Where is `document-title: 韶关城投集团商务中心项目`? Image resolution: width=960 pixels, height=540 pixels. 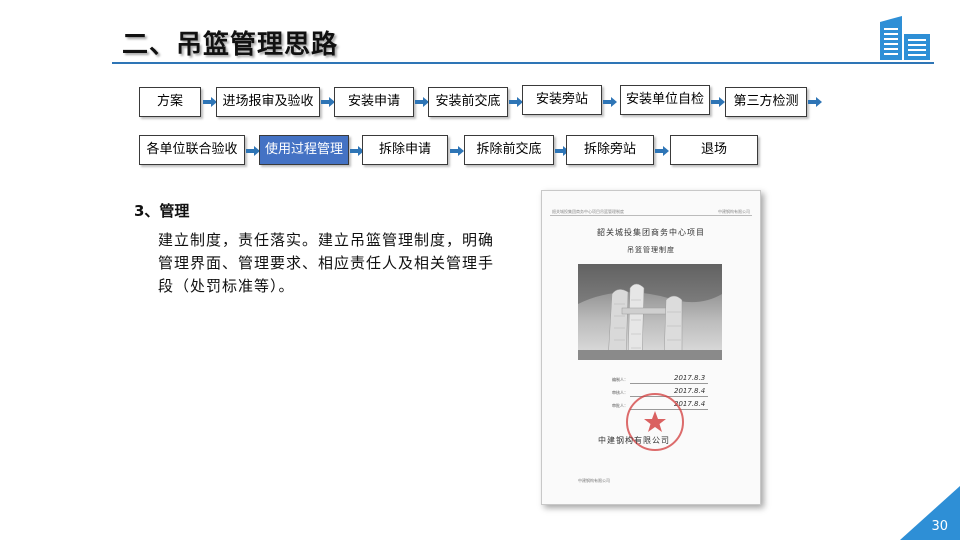 document-title: 韶关城投集团商务中心项目 is located at coordinates (651, 232).